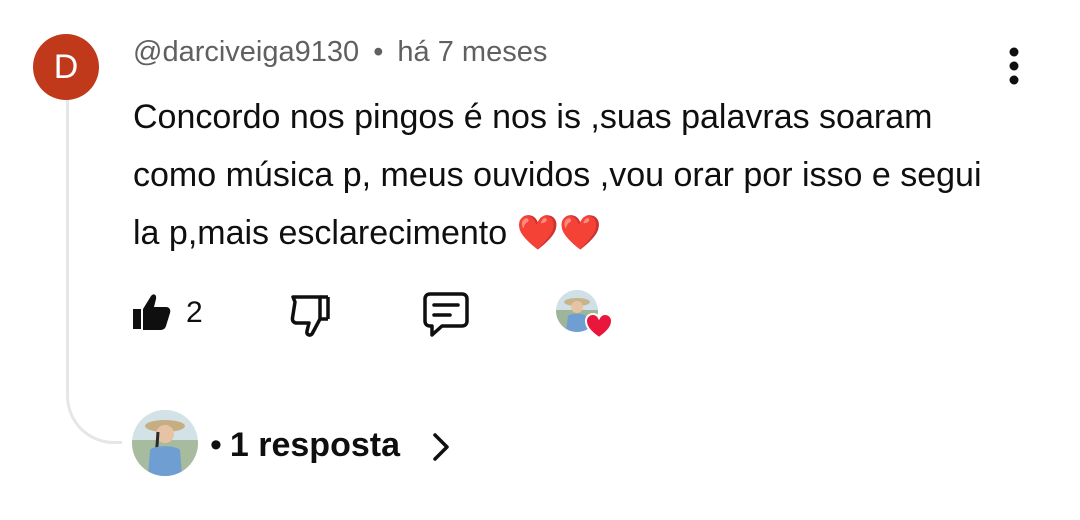  What do you see at coordinates (152, 312) in the screenshot?
I see `thumbs-up-icon` at bounding box center [152, 312].